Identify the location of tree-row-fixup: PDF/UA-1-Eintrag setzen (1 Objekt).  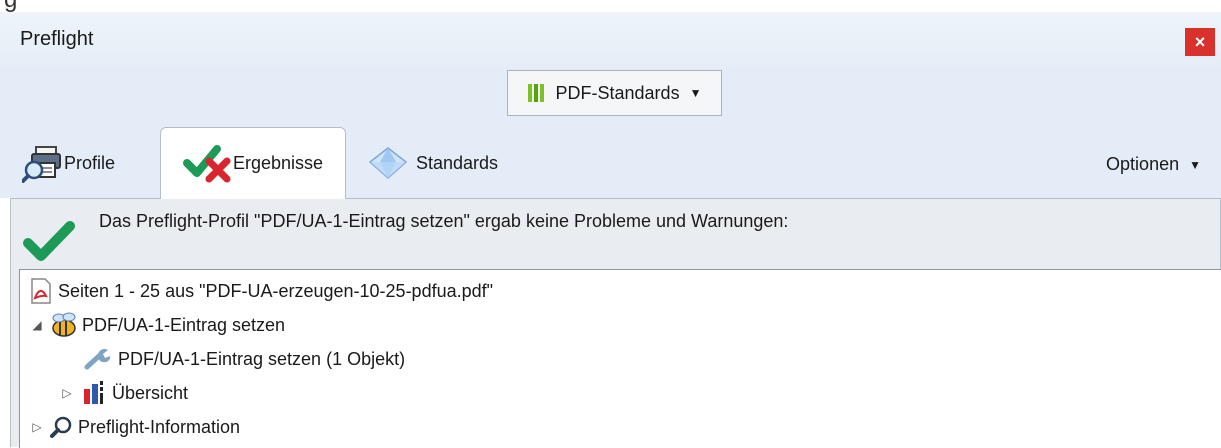
(244, 359).